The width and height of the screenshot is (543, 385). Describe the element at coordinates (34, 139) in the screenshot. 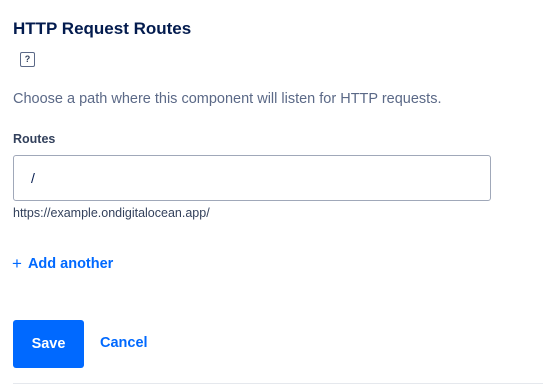

I see `routes-label: Routes` at that location.